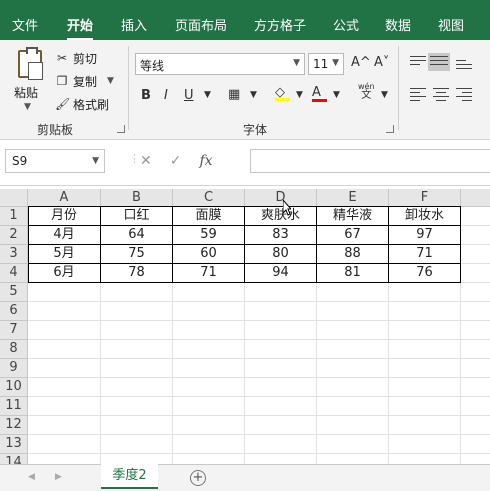 This screenshot has height=491, width=490. What do you see at coordinates (441, 96) in the screenshot?
I see `align-center-icon` at bounding box center [441, 96].